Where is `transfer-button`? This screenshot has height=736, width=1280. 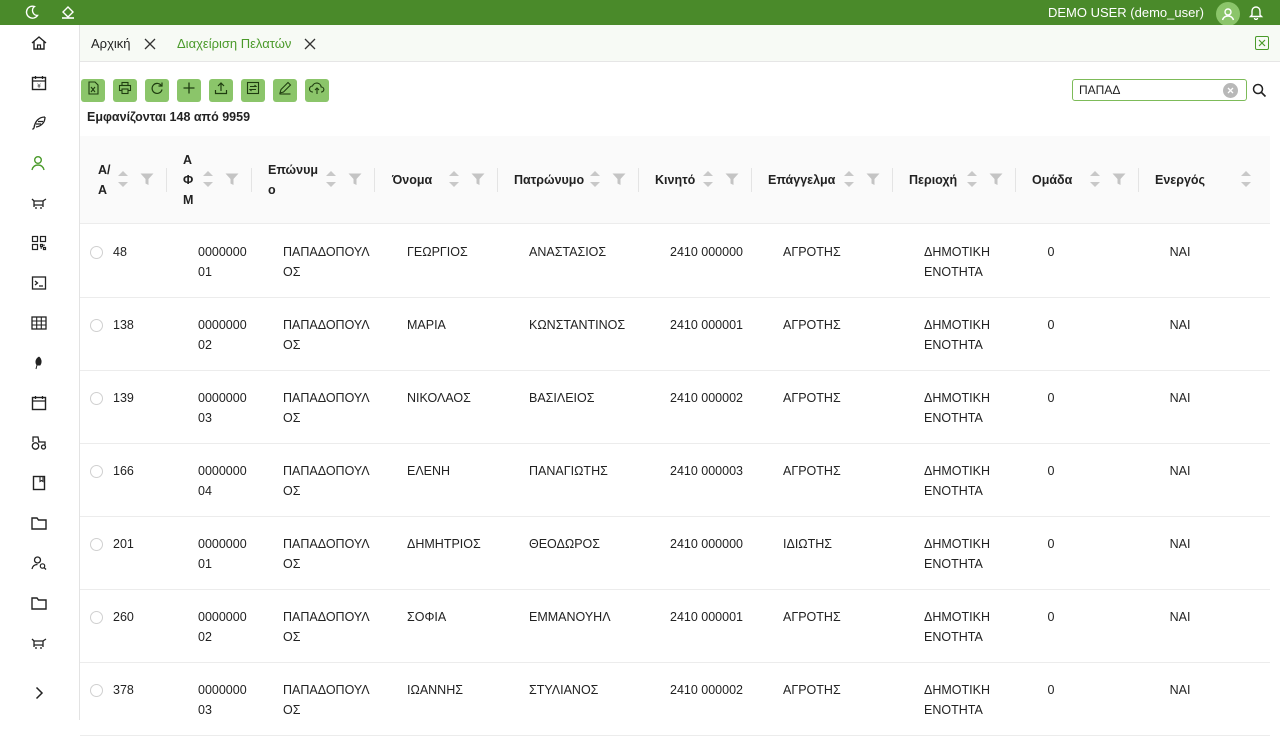 transfer-button is located at coordinates (253, 90).